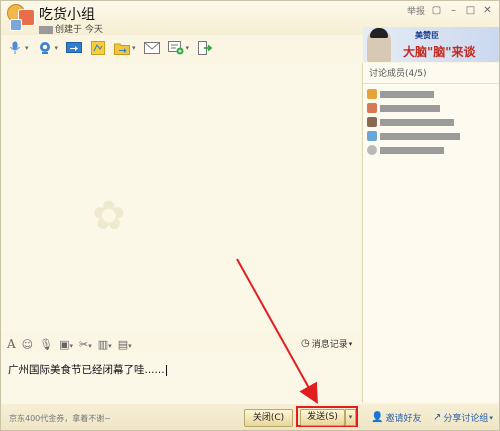 Image resolution: width=500 pixels, height=431 pixels. Describe the element at coordinates (416, 10) in the screenshot. I see `report-link: 举报` at that location.